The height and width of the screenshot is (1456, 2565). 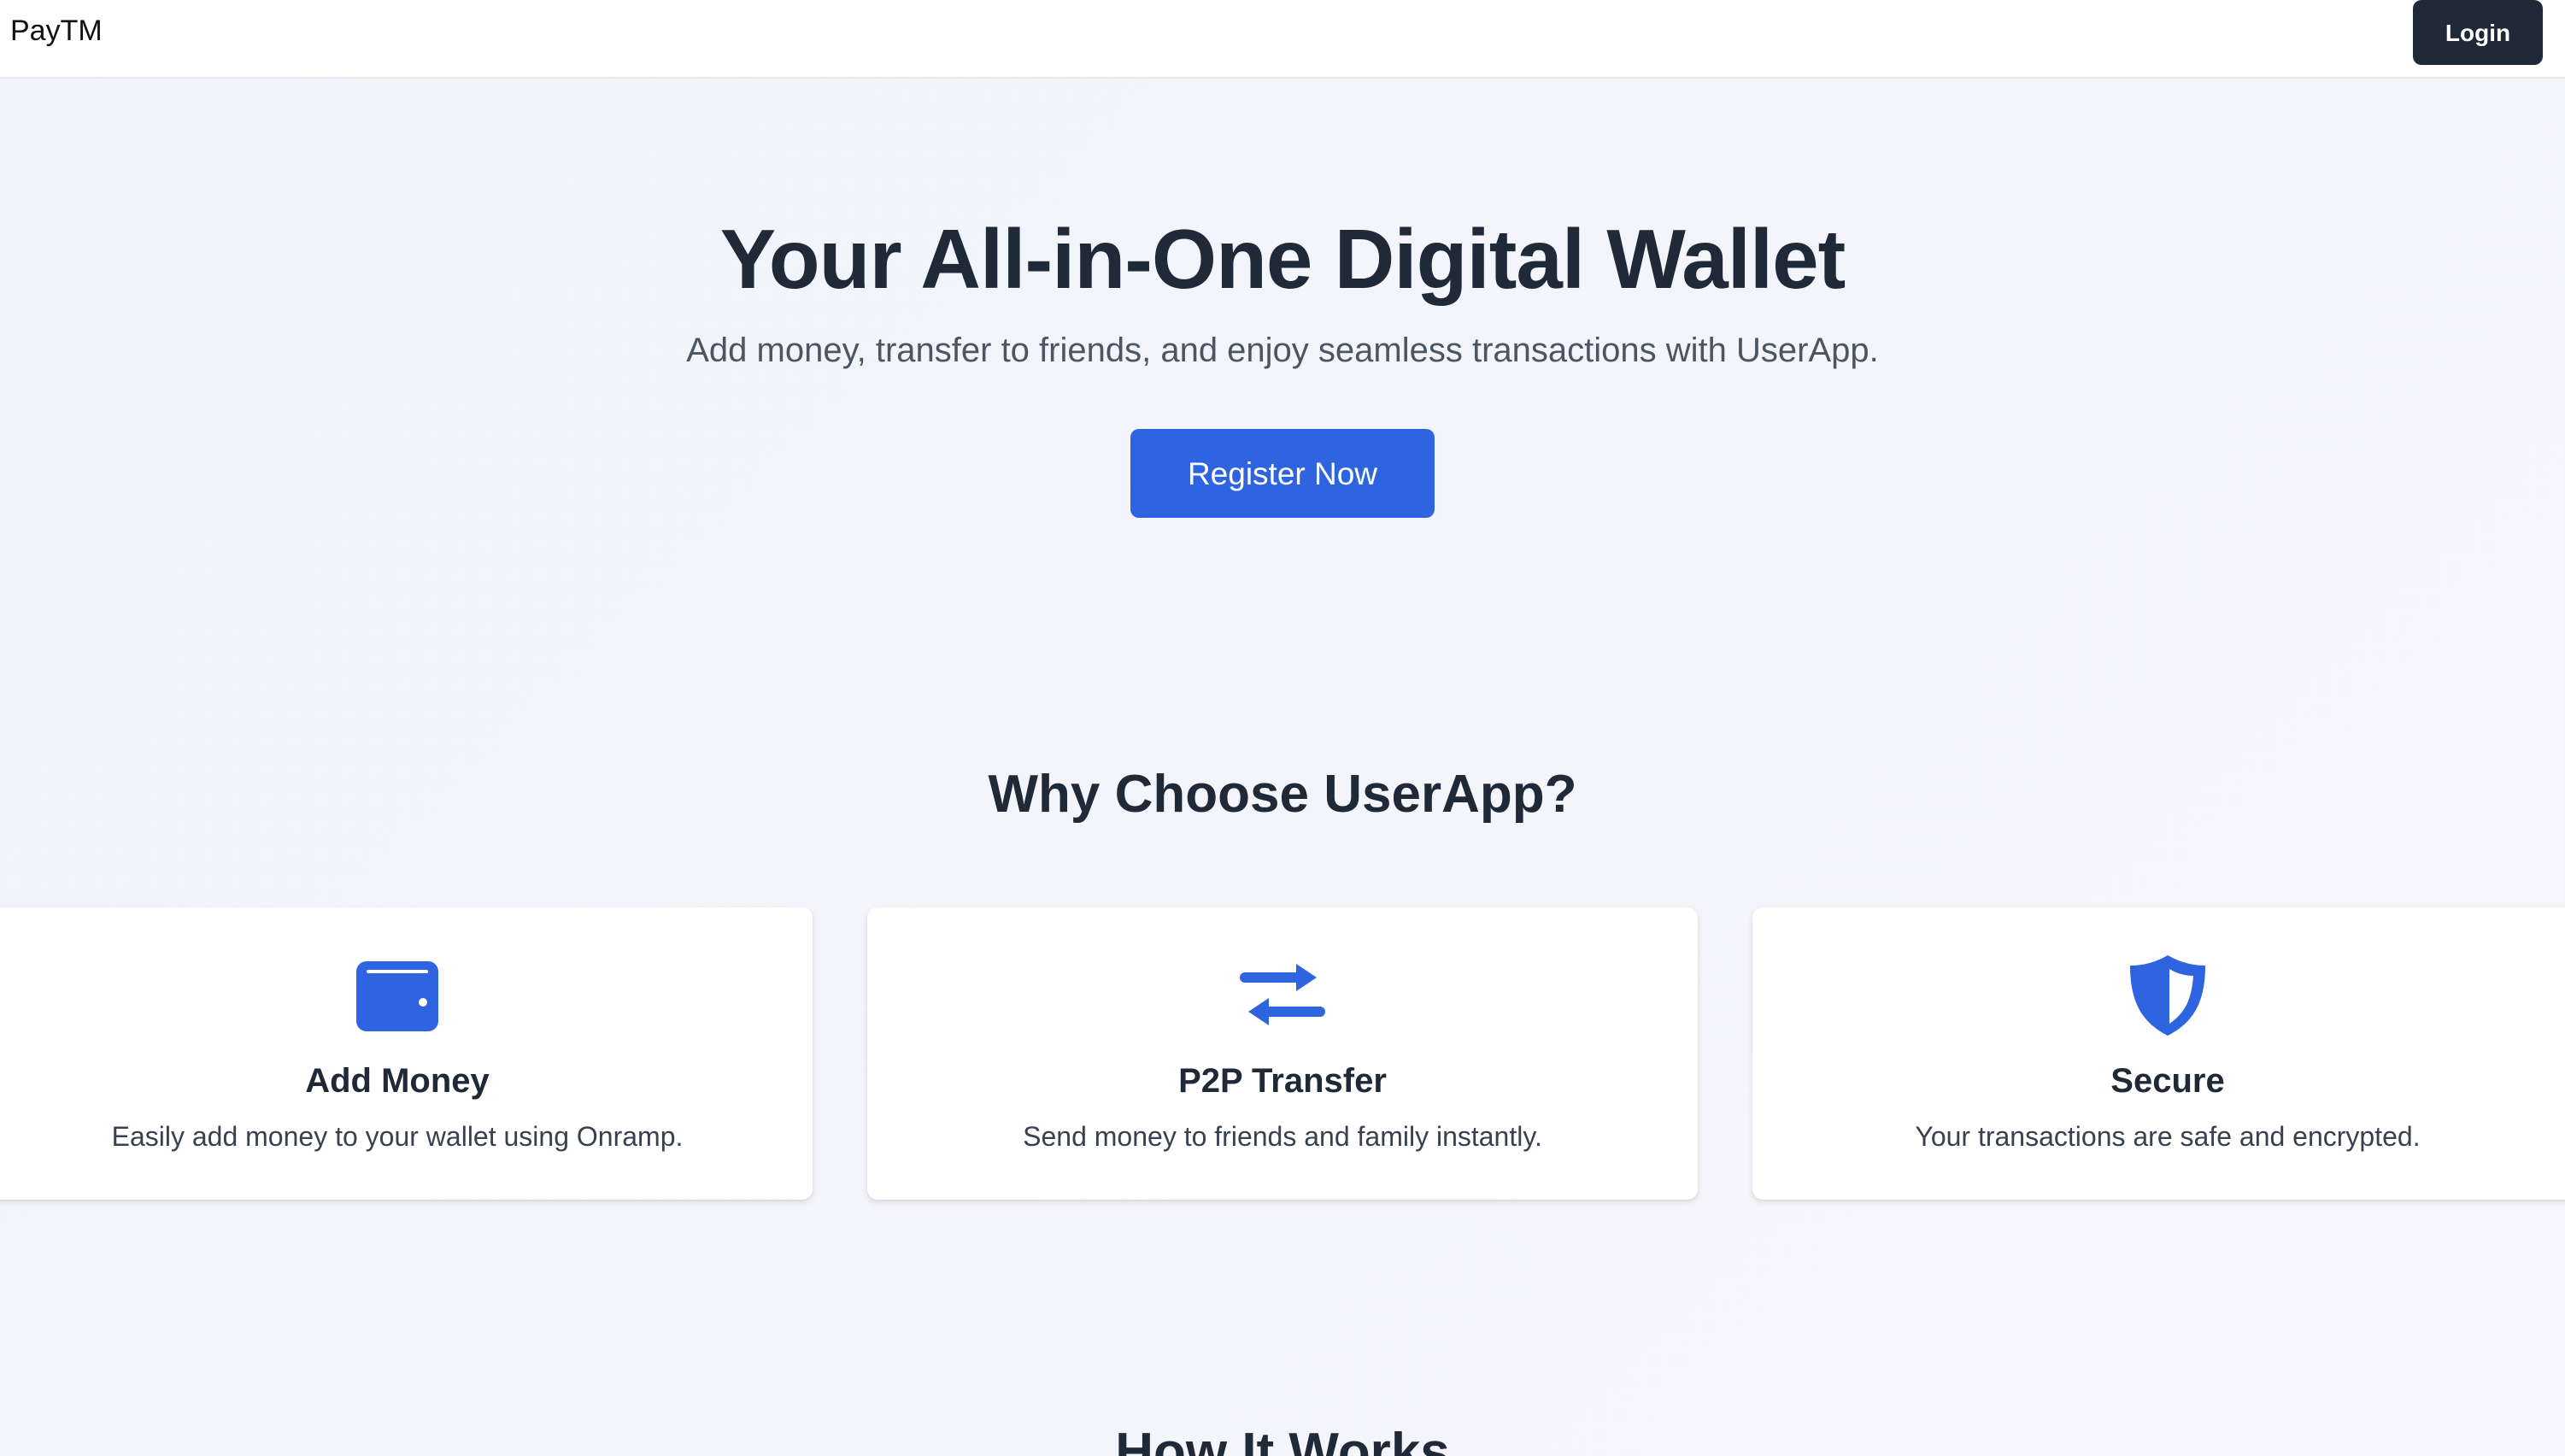 I want to click on login-button: Login, so click(x=2478, y=32).